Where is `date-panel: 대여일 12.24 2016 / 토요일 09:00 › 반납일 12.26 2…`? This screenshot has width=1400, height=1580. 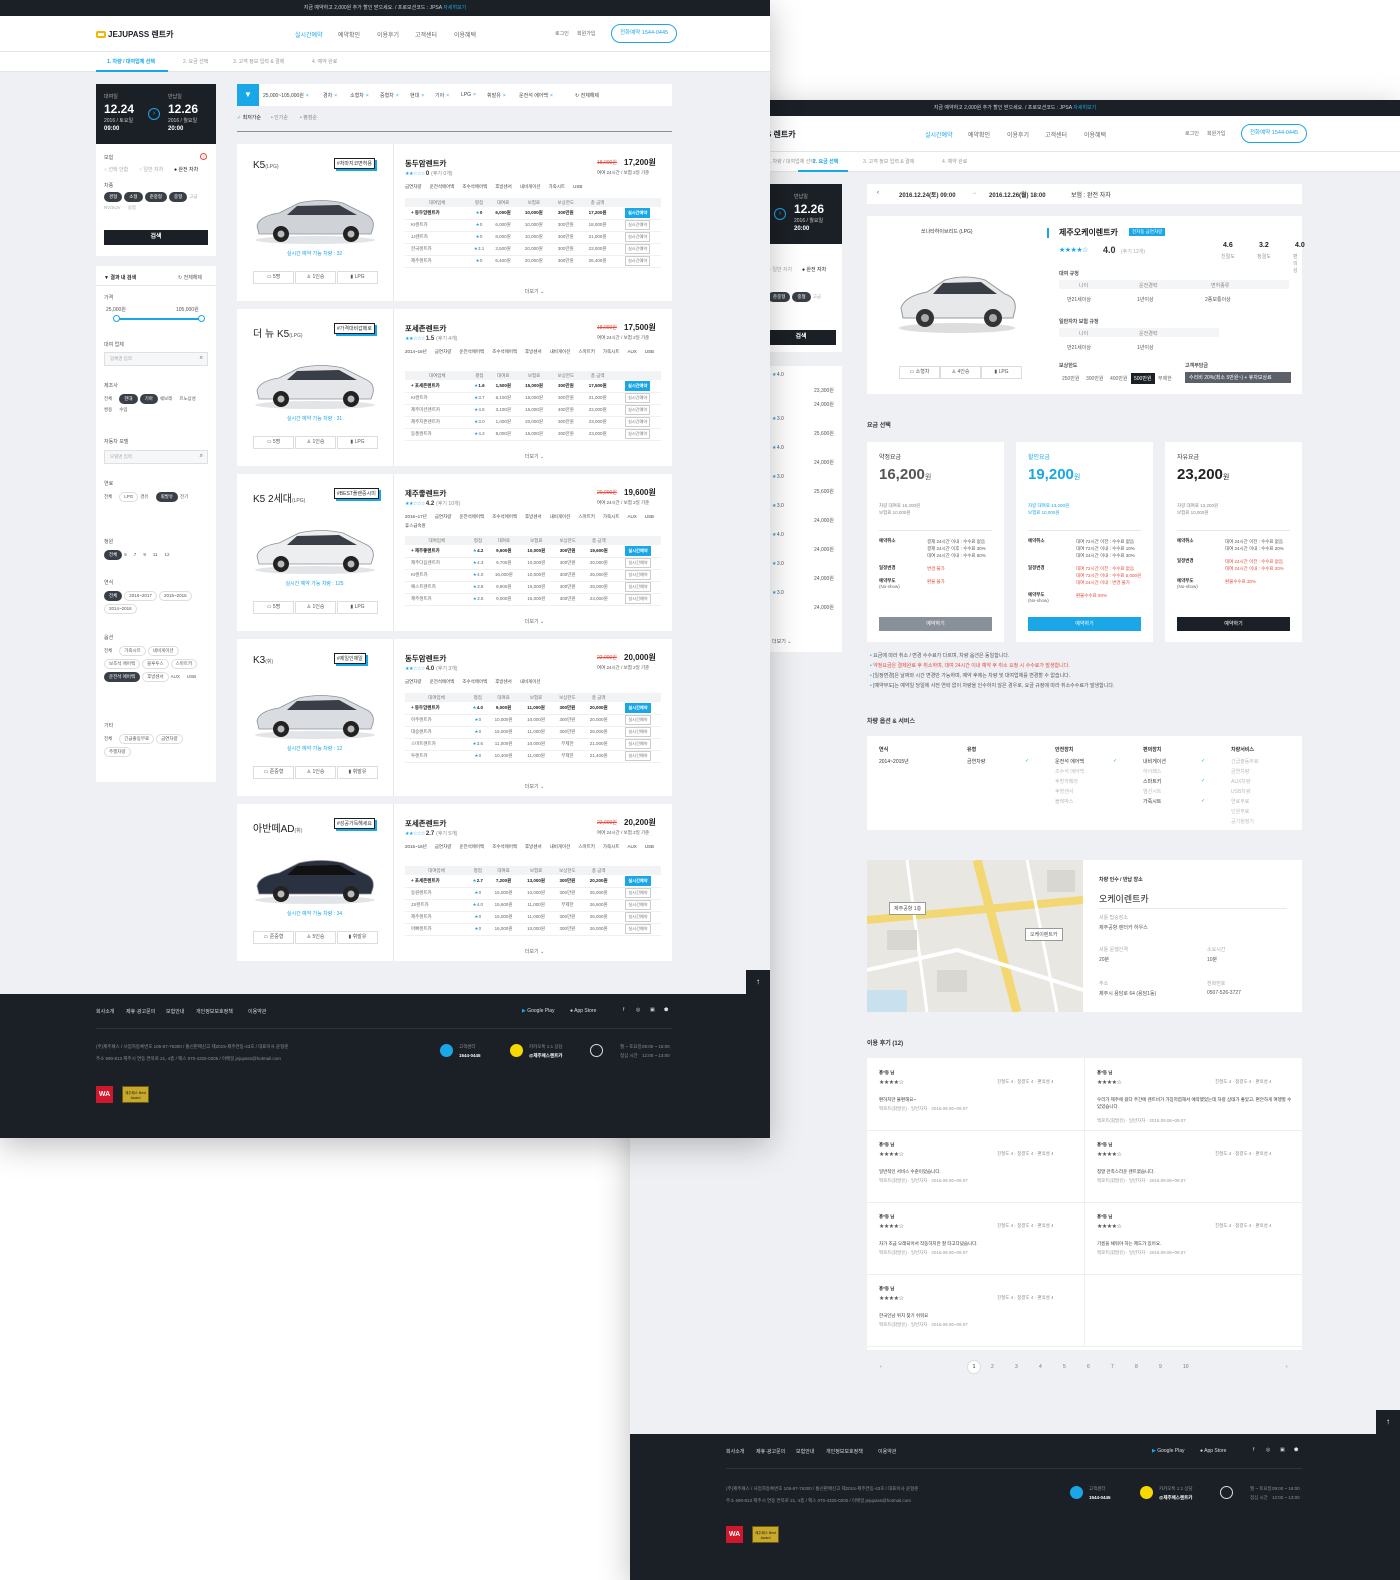
date-panel: 대여일 12.24 2016 / 토요일 09:00 › 반납일 12.26 2… is located at coordinates (156, 114).